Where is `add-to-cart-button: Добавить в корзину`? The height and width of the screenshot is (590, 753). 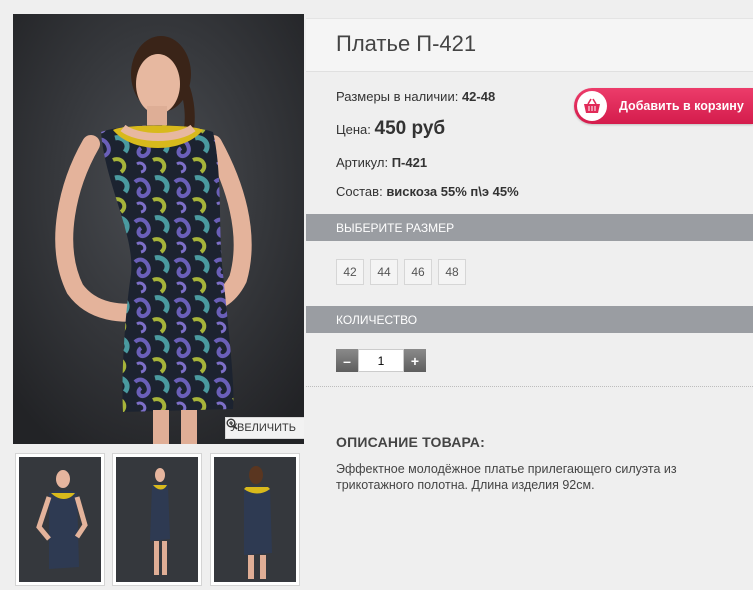 add-to-cart-button: Добавить в корзину is located at coordinates (663, 106).